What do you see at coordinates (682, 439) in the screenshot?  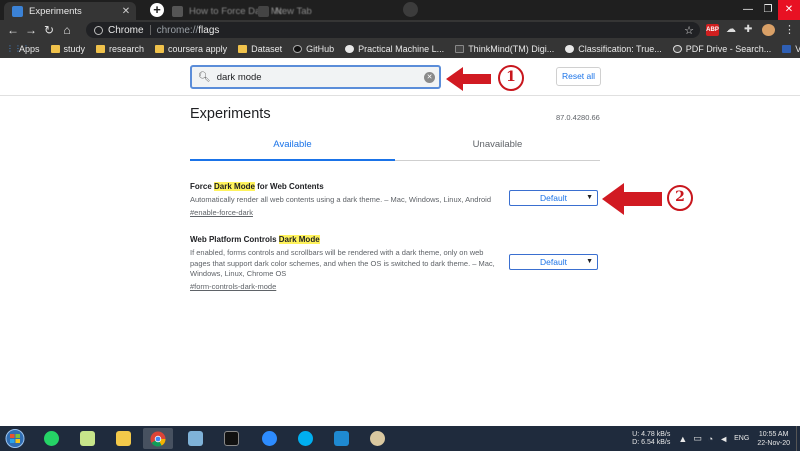 I see `show-hidden-icons-icon: ▲` at bounding box center [682, 439].